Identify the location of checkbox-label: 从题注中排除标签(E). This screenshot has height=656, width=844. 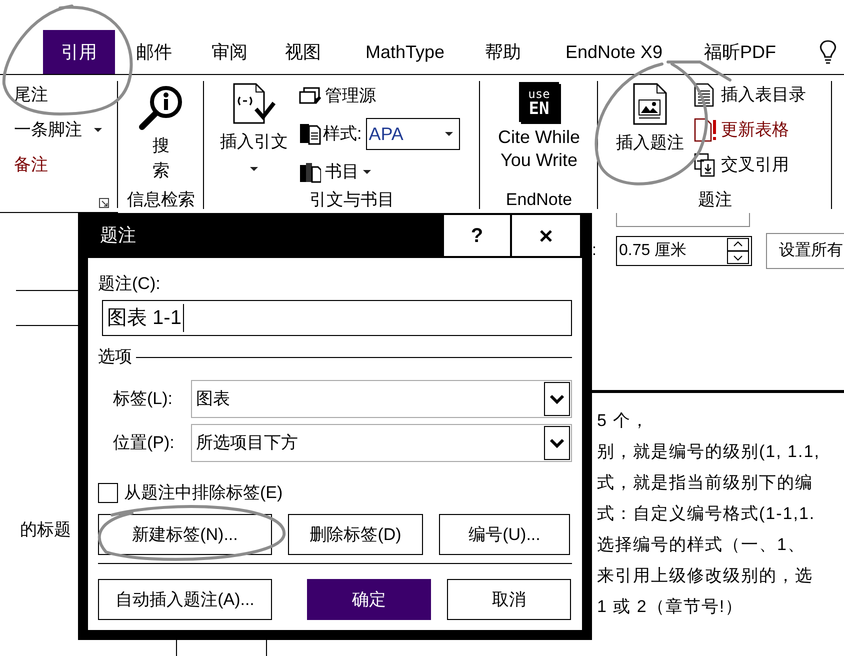
(203, 493).